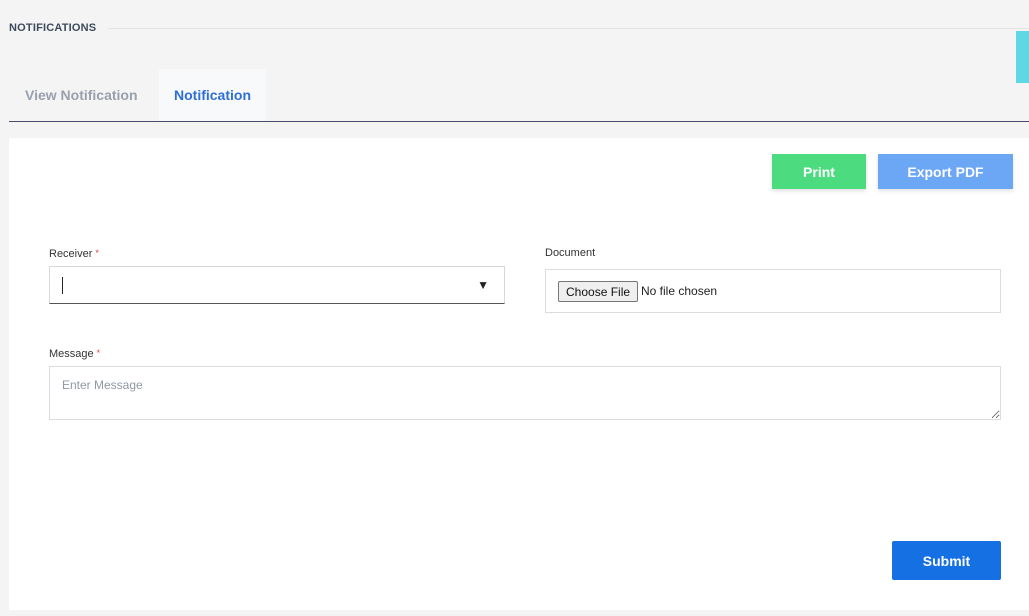 The width and height of the screenshot is (1029, 616). I want to click on message-textarea, so click(525, 393).